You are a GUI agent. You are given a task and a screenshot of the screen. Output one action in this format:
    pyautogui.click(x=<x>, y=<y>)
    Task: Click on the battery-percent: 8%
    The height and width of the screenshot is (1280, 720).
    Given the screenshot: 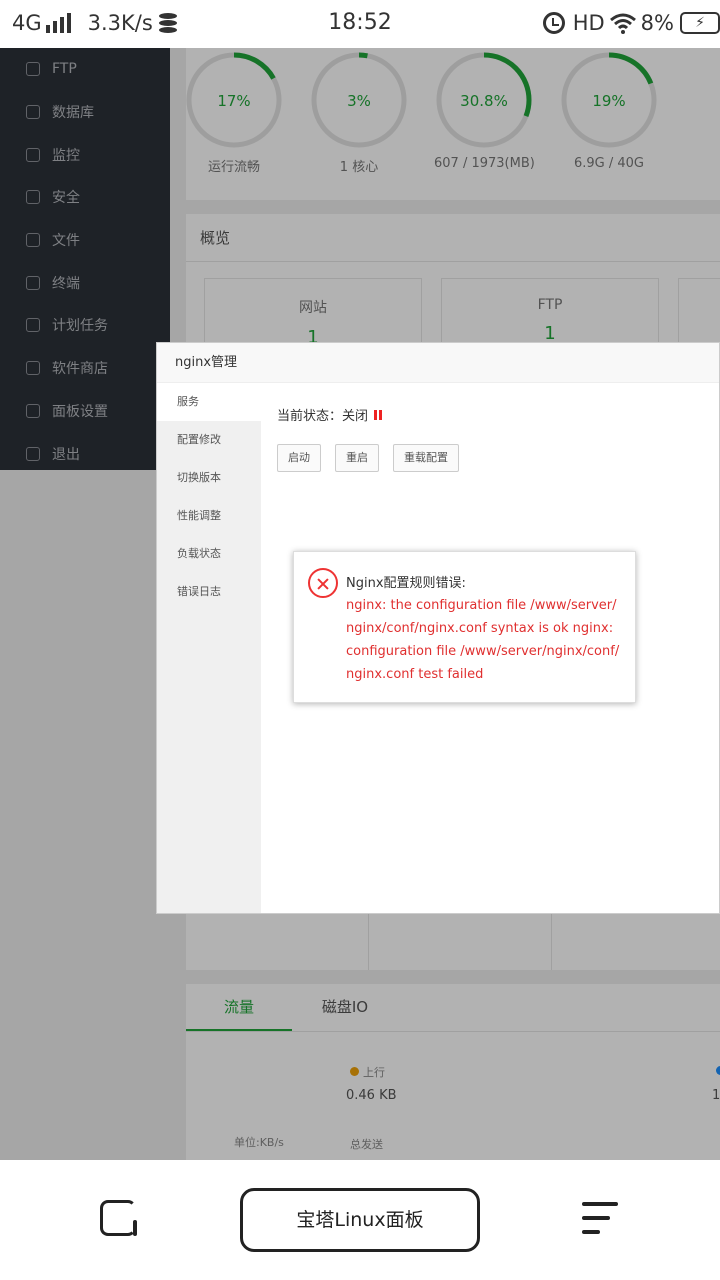 What is the action you would take?
    pyautogui.click(x=657, y=23)
    